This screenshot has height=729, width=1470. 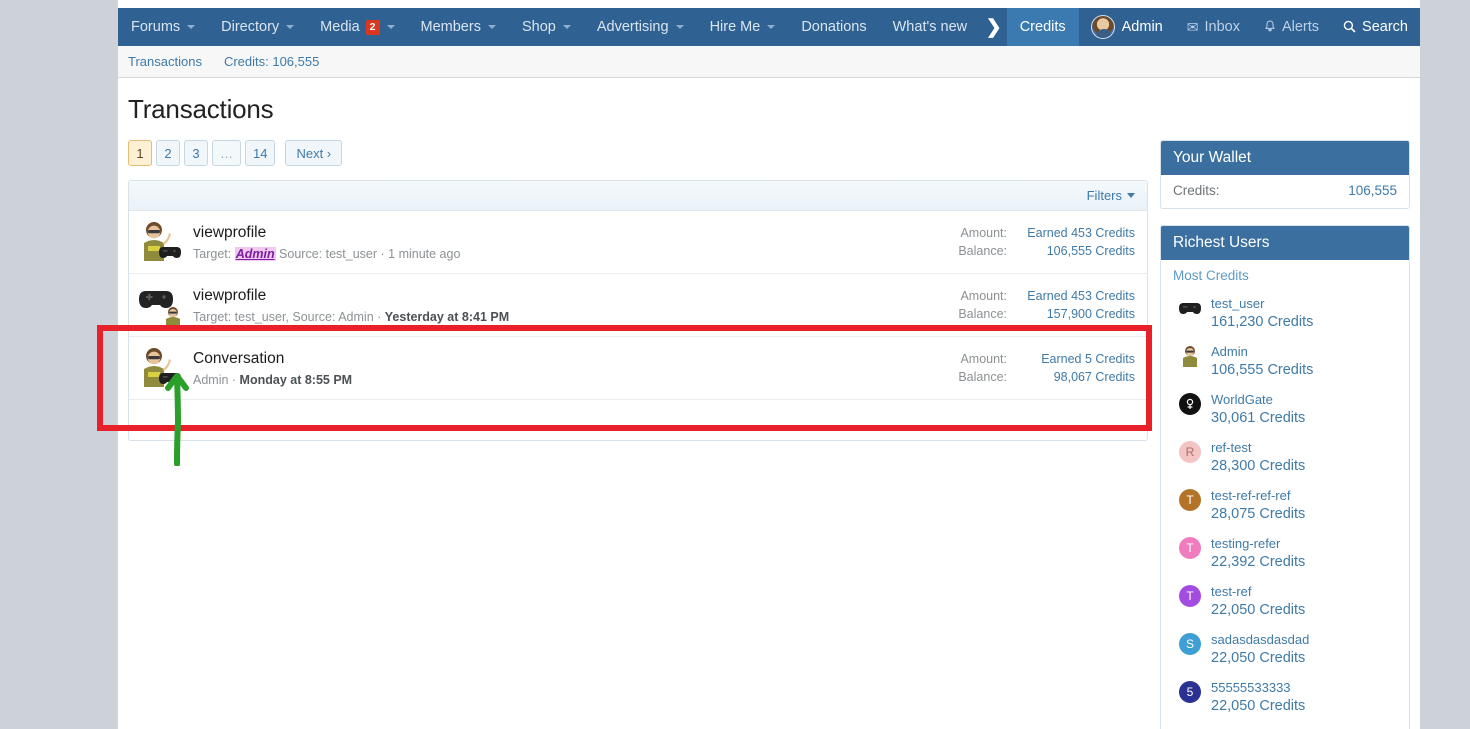 What do you see at coordinates (638, 420) in the screenshot?
I see `table-row-empty` at bounding box center [638, 420].